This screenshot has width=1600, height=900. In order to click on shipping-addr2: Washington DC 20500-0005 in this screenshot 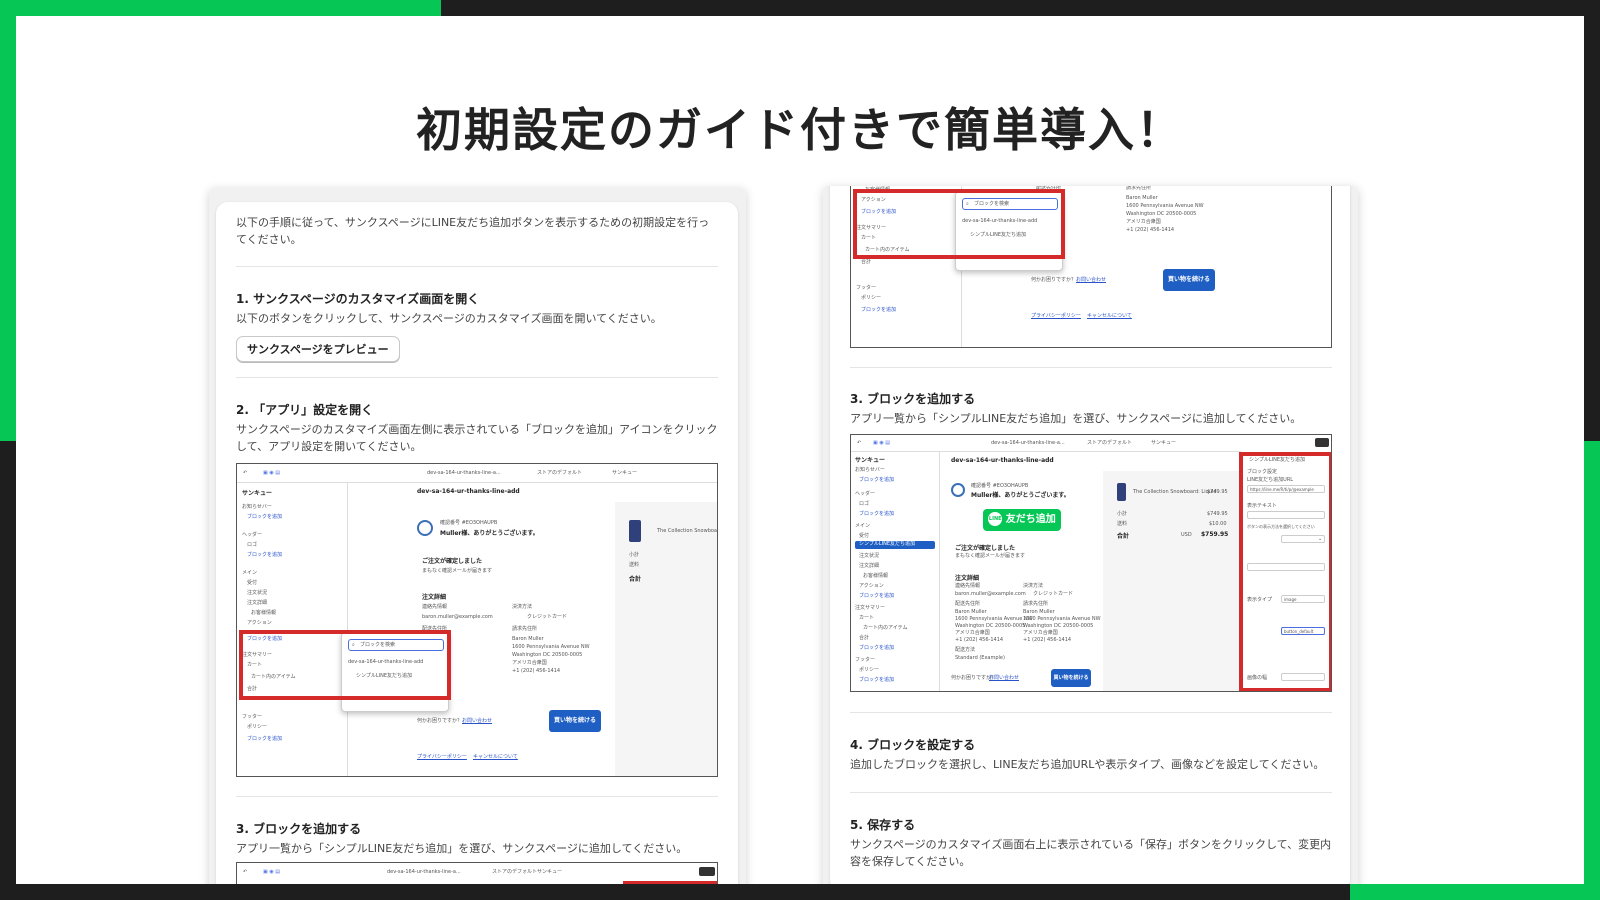, I will do `click(990, 626)`.